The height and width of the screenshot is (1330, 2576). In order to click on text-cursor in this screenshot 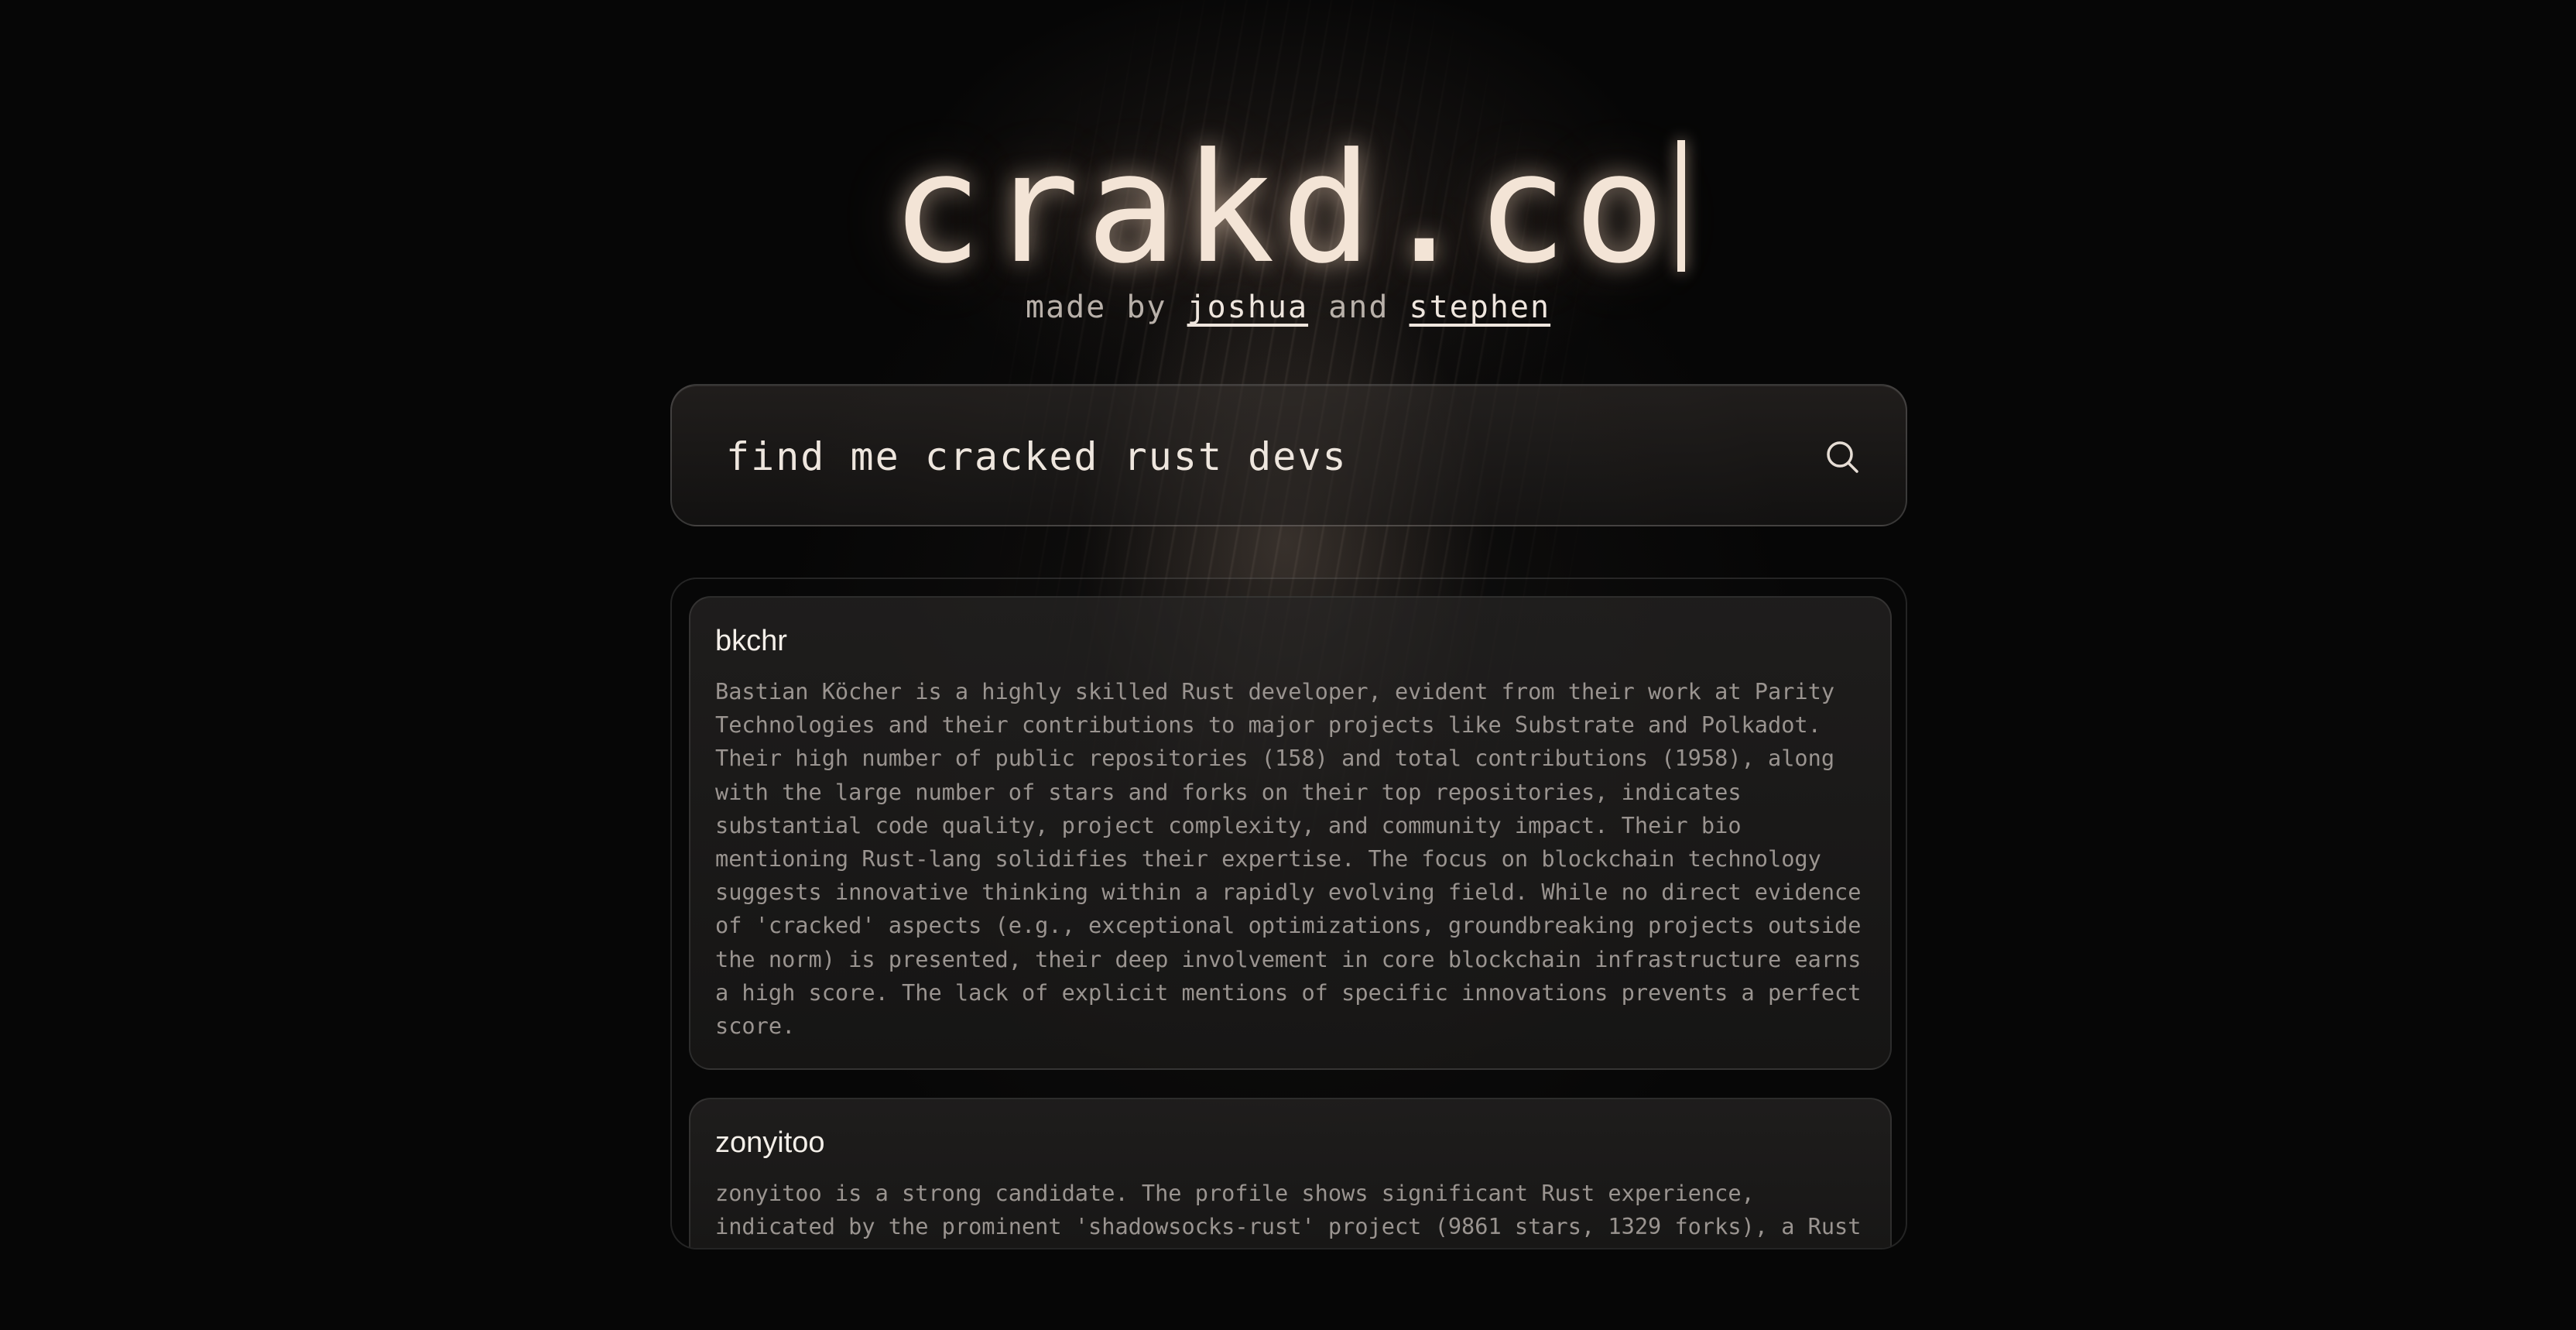, I will do `click(1681, 206)`.